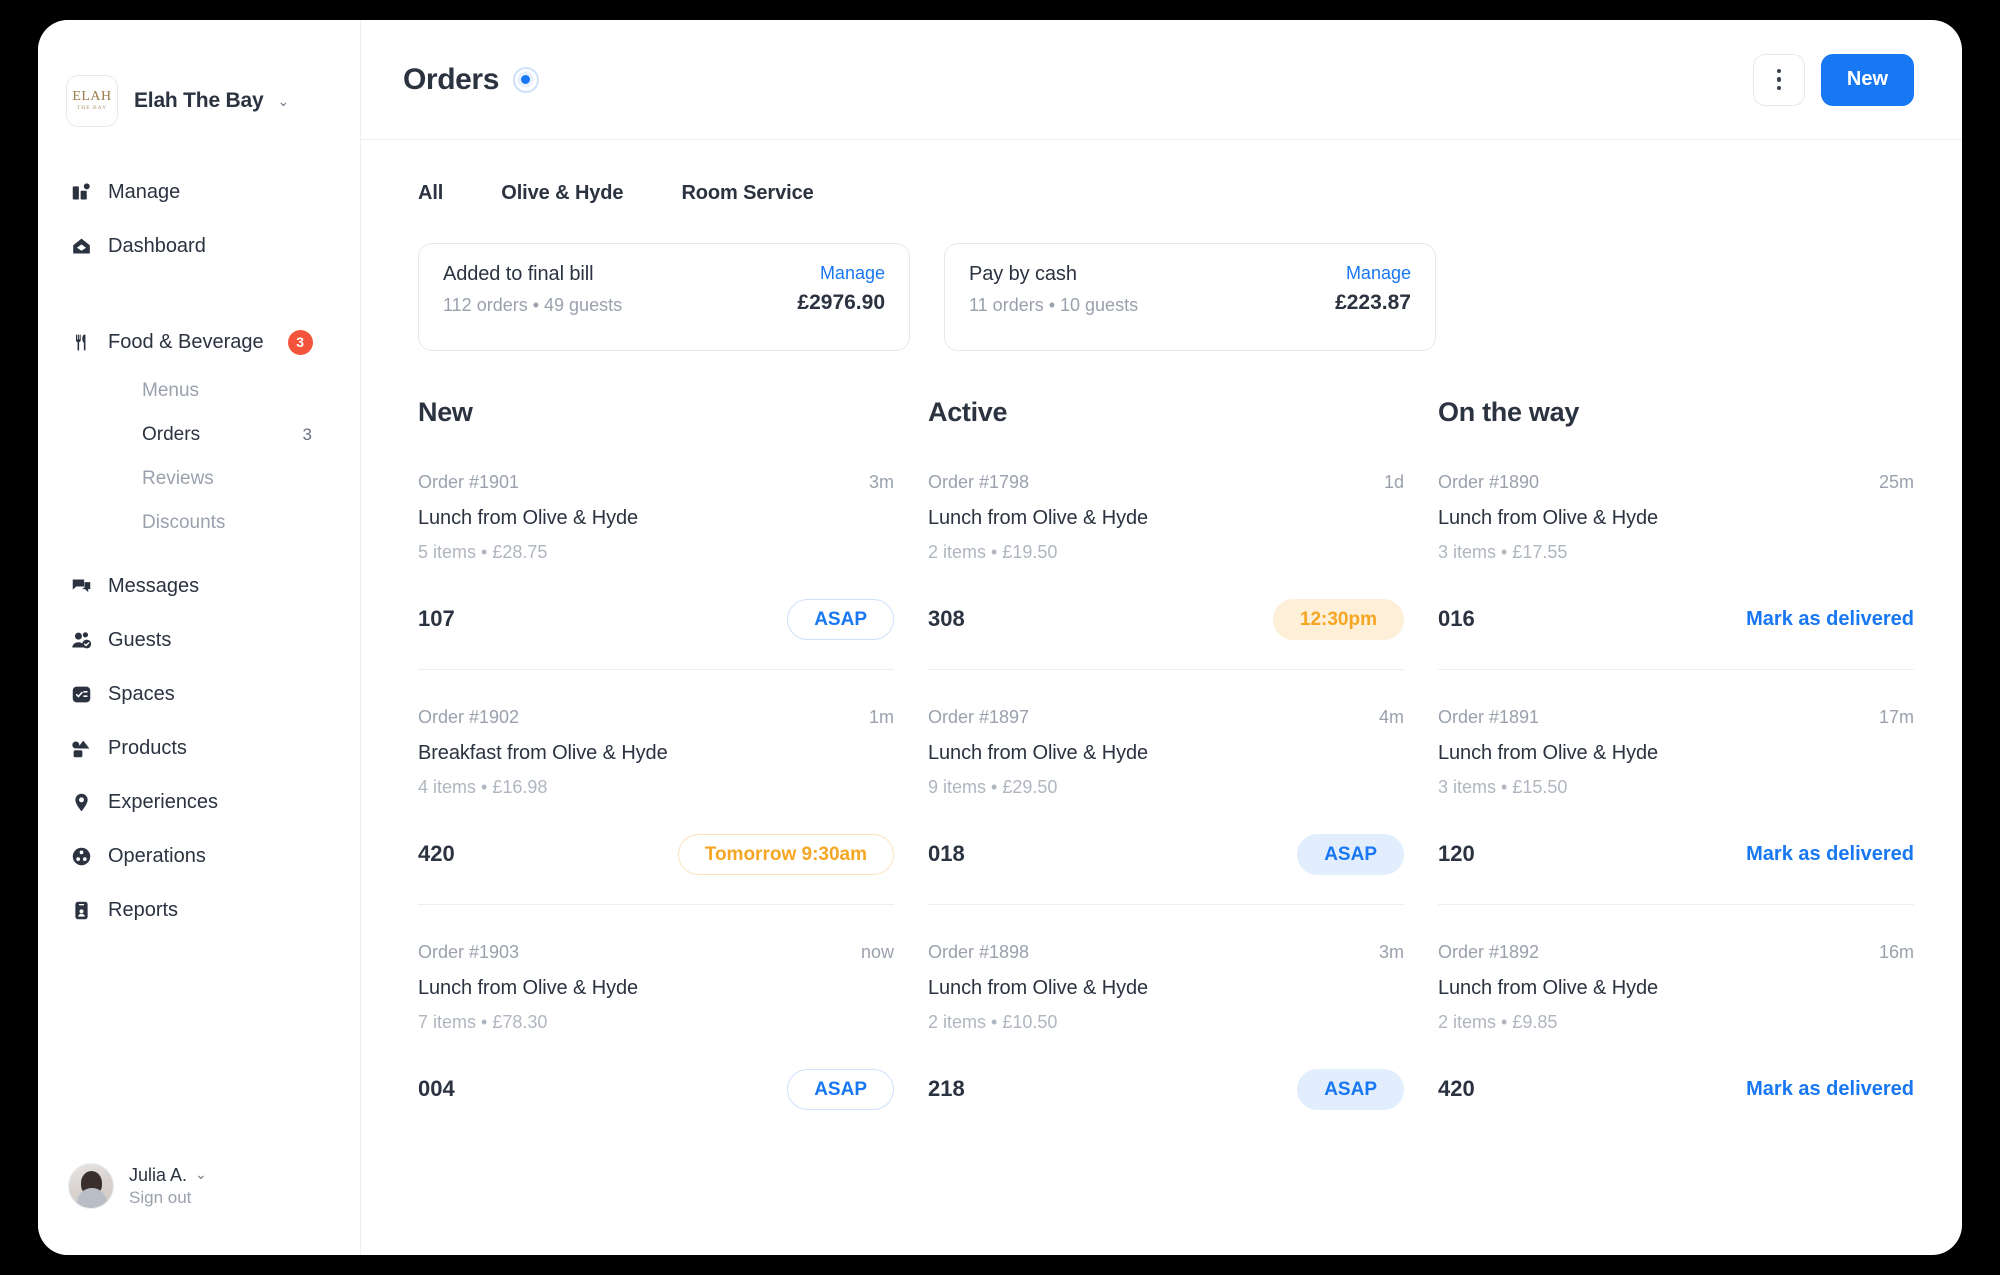  Describe the element at coordinates (81, 802) in the screenshot. I see `map-pin-icon` at that location.